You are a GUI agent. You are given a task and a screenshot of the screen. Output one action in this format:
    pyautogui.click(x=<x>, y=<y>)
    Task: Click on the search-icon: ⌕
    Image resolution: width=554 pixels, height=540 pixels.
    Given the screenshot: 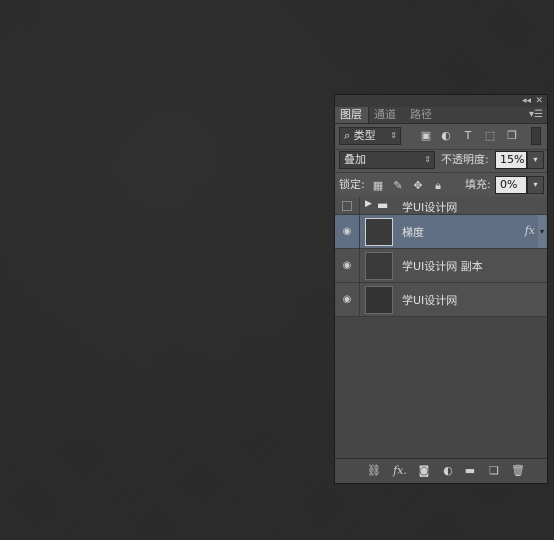 What is the action you would take?
    pyautogui.click(x=347, y=135)
    